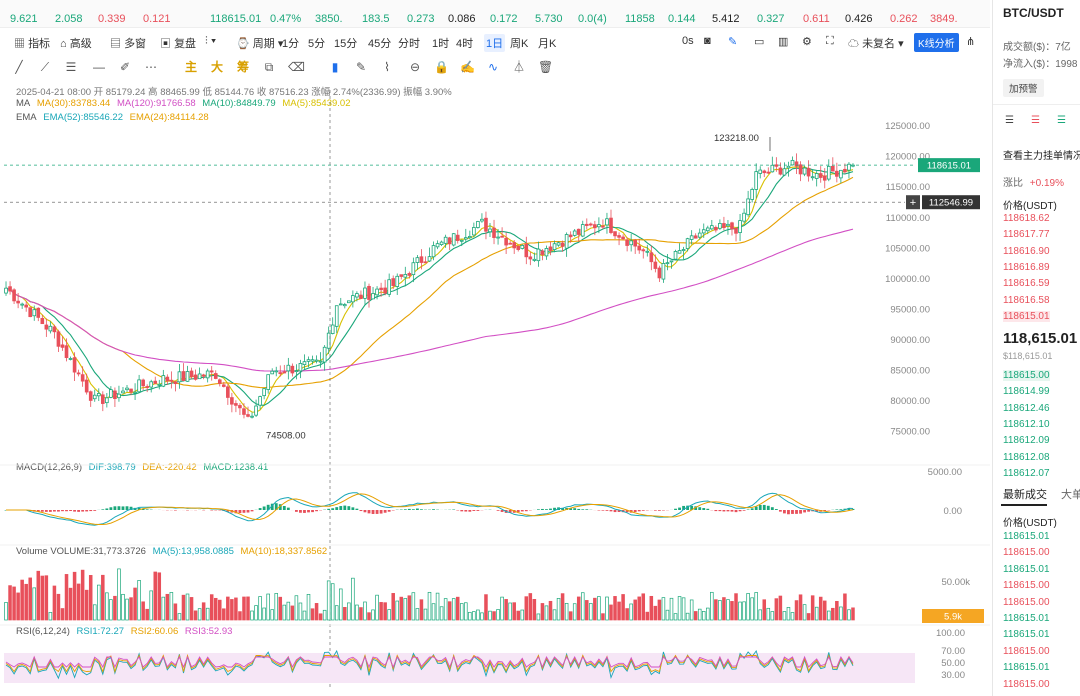 Image resolution: width=1080 pixels, height=696 pixels. I want to click on settings-icon: ⚙, so click(807, 41).